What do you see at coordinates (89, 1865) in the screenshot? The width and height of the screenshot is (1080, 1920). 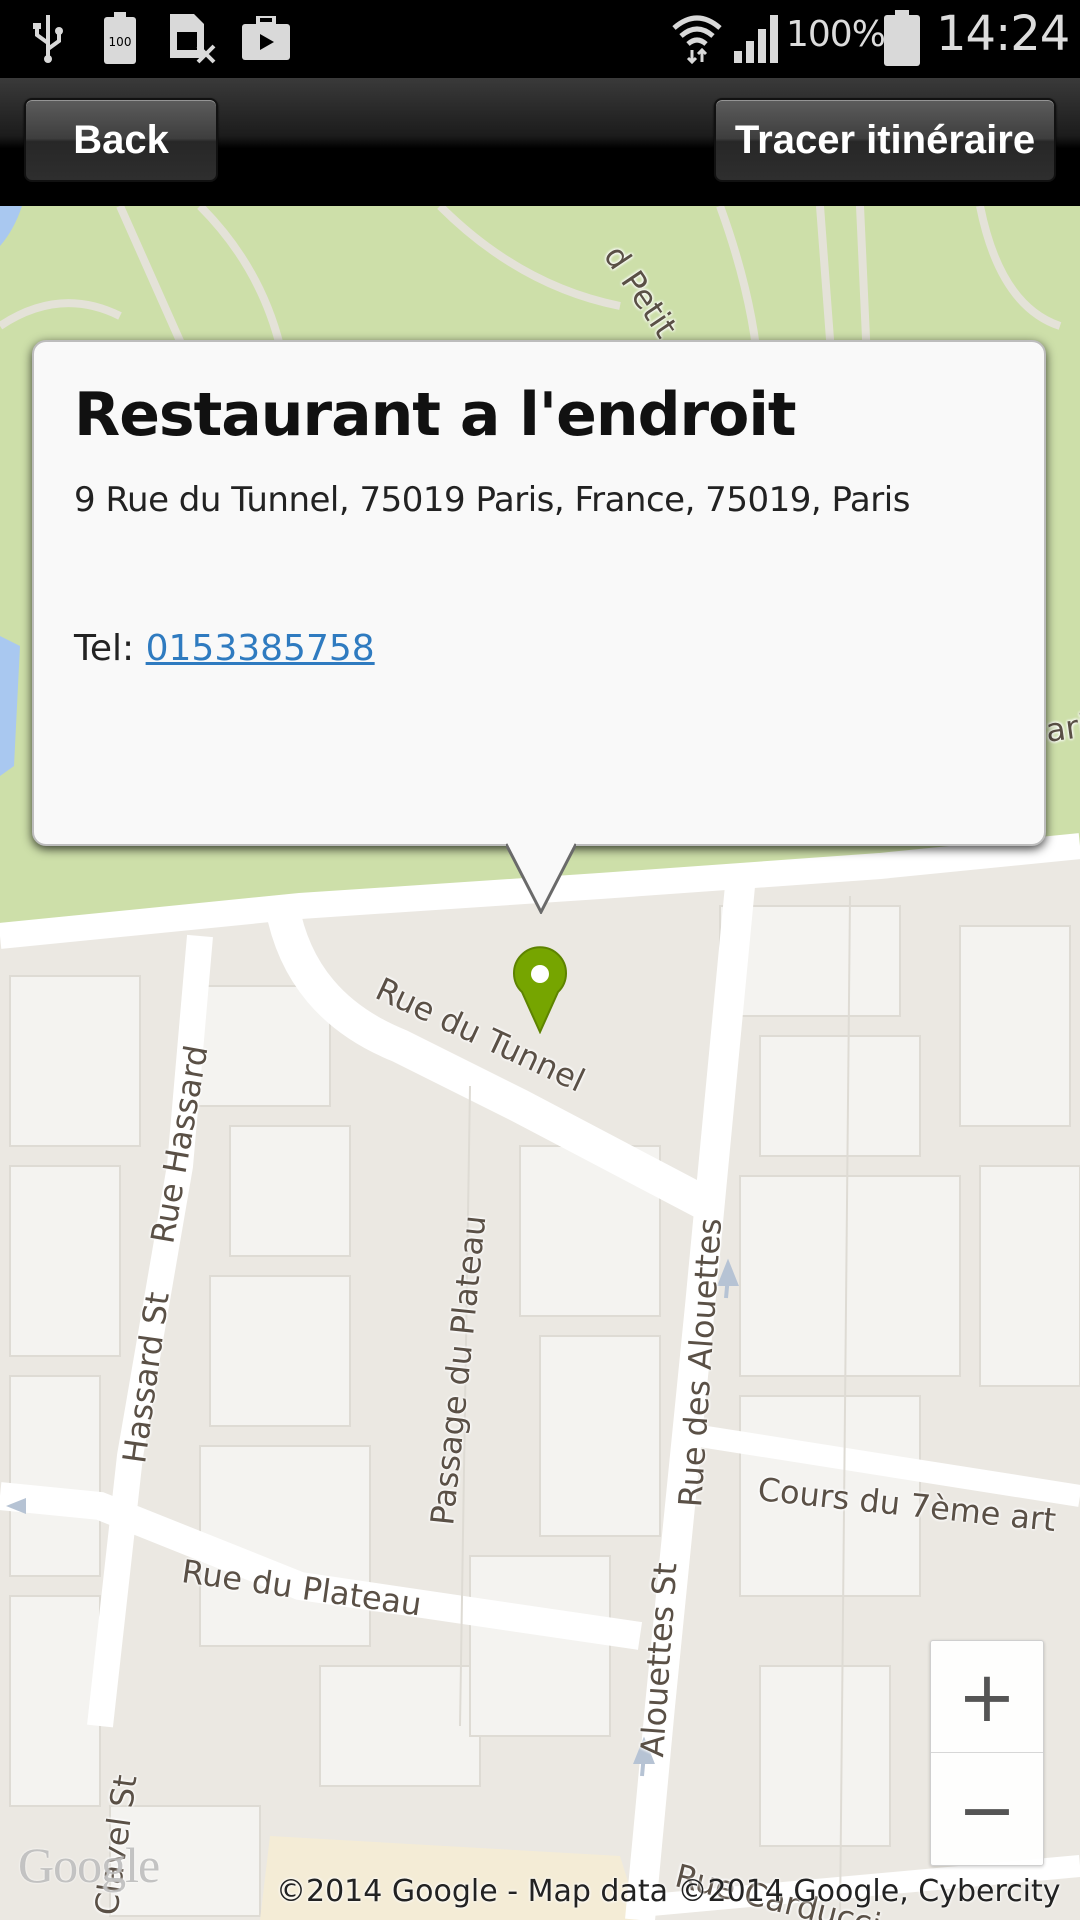 I see `google-logo: Google` at bounding box center [89, 1865].